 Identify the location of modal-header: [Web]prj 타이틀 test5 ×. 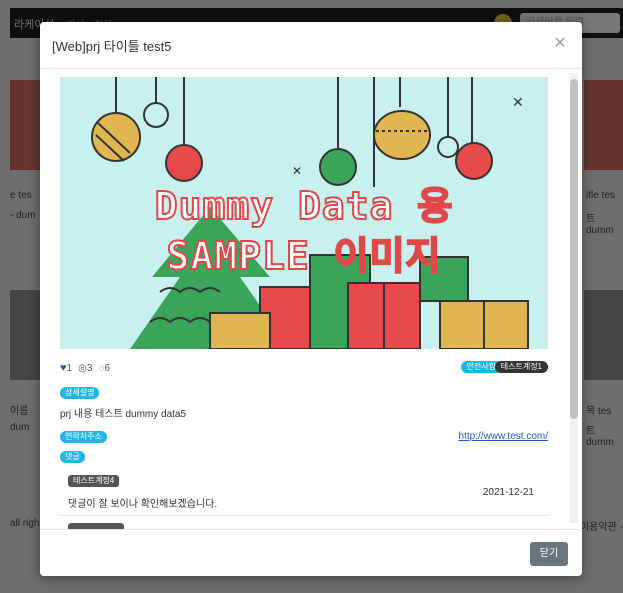
(311, 45).